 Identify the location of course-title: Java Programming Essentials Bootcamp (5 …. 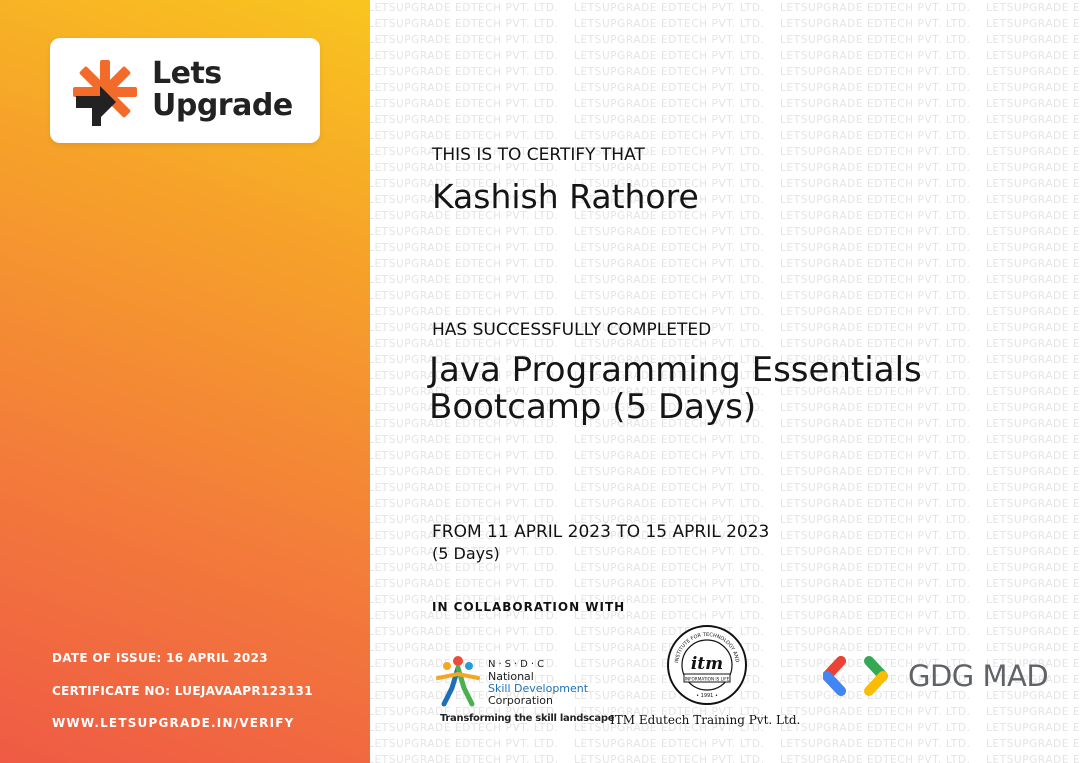
(675, 388).